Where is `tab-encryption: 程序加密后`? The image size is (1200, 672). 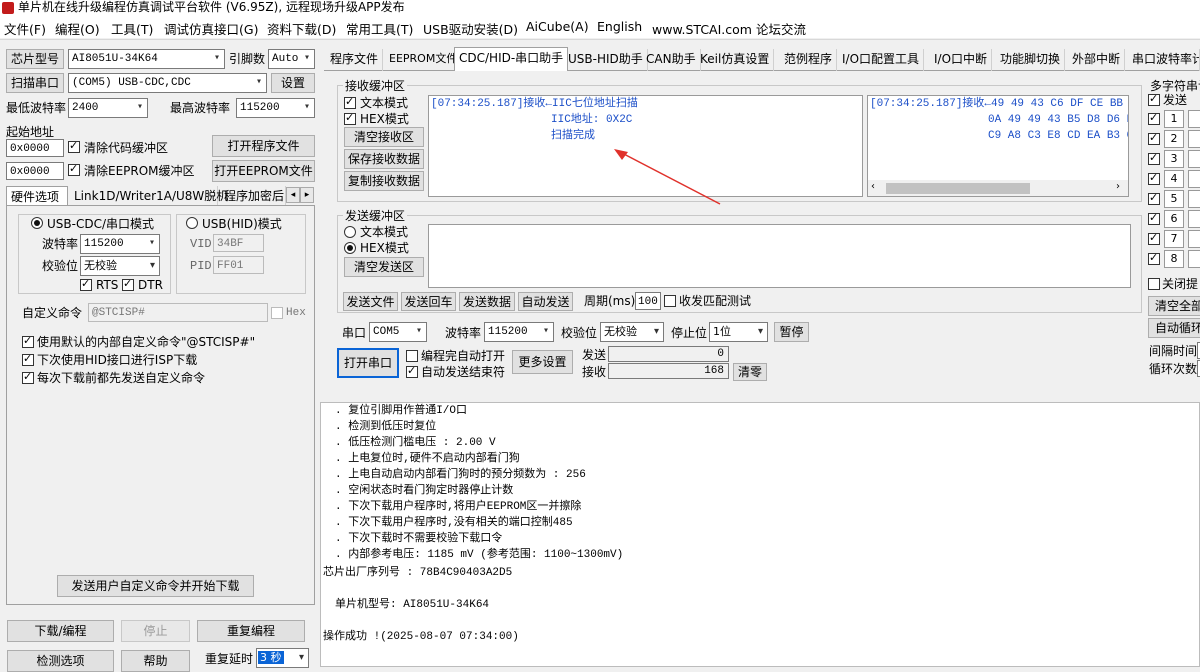 tab-encryption: 程序加密后 is located at coordinates (253, 196).